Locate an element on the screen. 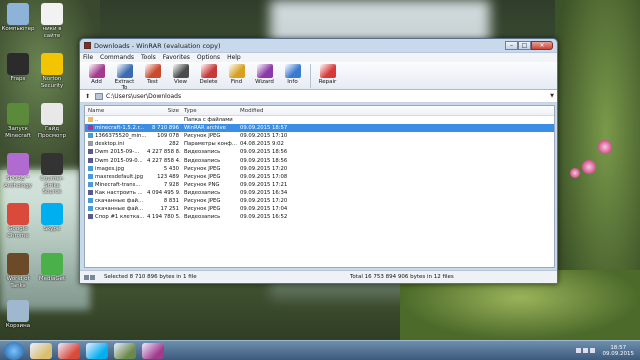  file-name-cell: images.jpg is located at coordinates (116, 168).